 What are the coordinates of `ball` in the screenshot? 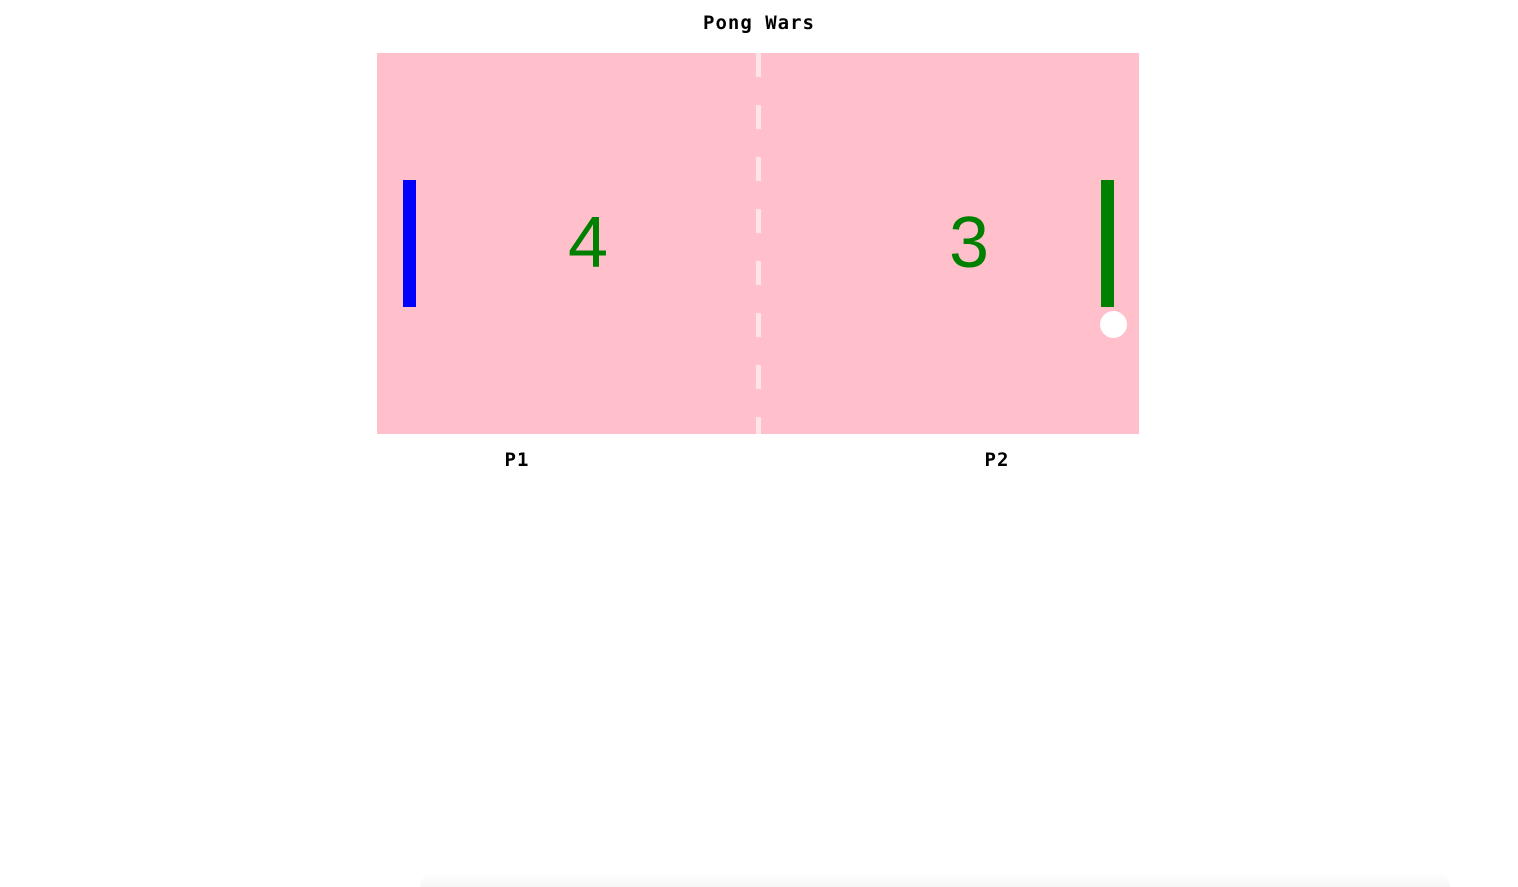 It's located at (1113, 324).